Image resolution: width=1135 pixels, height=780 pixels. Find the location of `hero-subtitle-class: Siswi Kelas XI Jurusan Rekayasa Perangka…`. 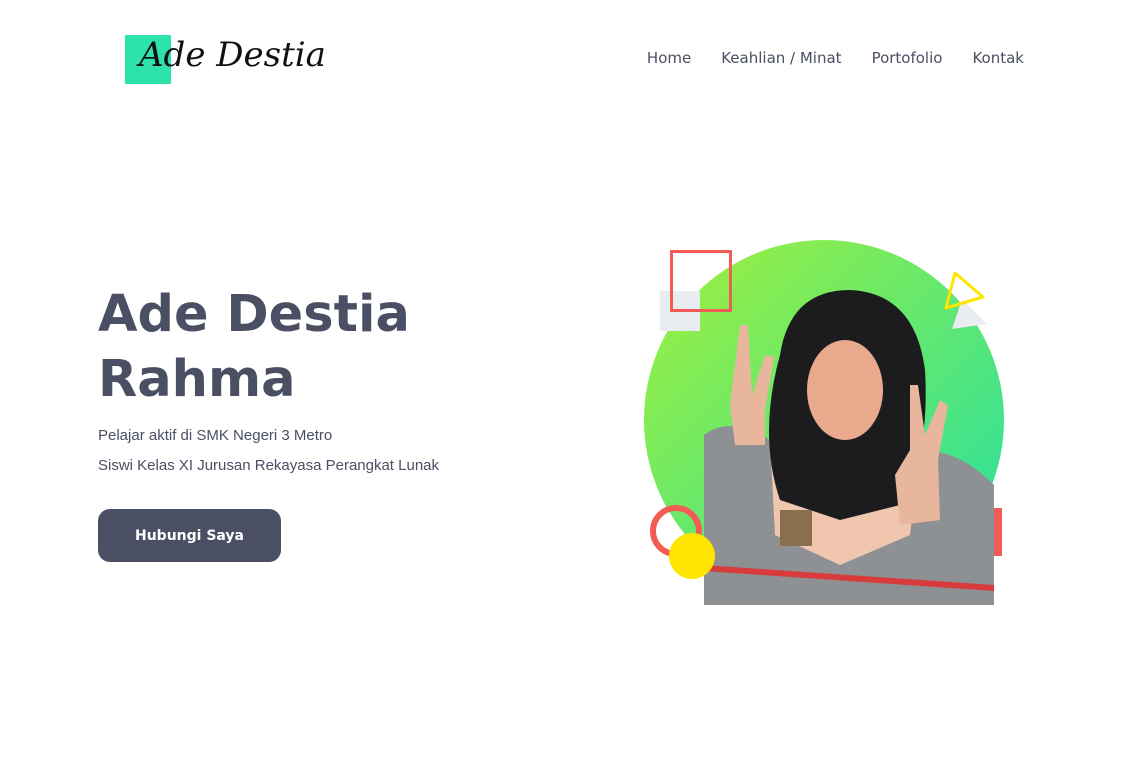

hero-subtitle-class: Siswi Kelas XI Jurusan Rekayasa Perangka… is located at coordinates (269, 465).